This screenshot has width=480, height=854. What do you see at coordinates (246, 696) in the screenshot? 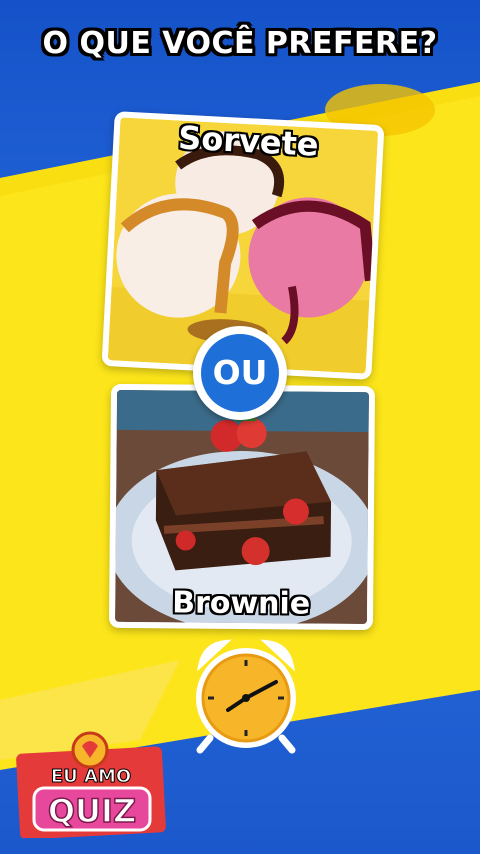
I see `alarm-clock-icon` at bounding box center [246, 696].